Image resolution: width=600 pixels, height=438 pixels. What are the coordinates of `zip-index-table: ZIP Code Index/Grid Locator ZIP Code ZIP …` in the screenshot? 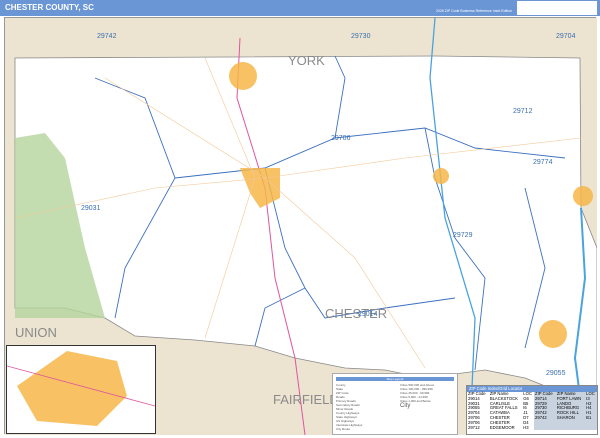 It's located at (532, 410).